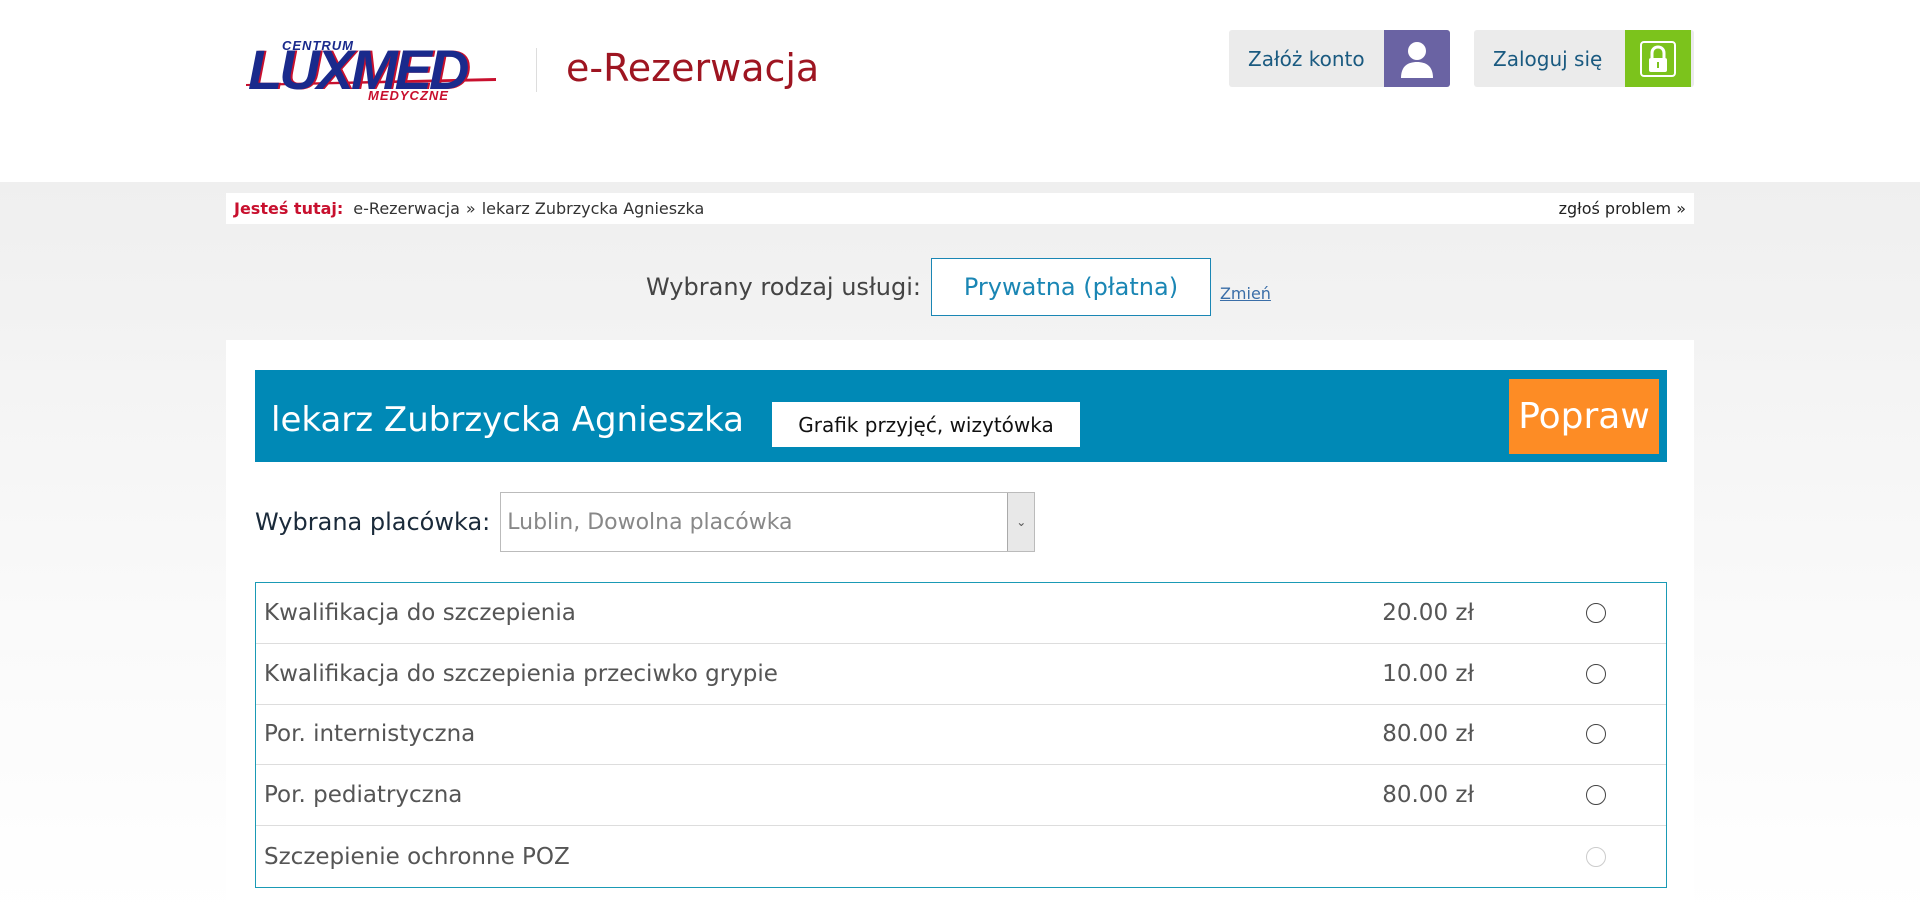 Image resolution: width=1920 pixels, height=918 pixels. Describe the element at coordinates (363, 795) in the screenshot. I see `service-name: Por. pediatryczna` at that location.